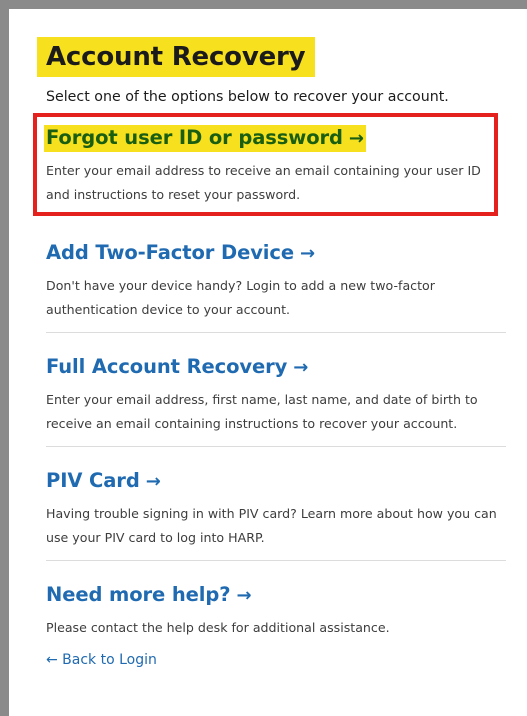 This screenshot has height=716, width=527. What do you see at coordinates (167, 366) in the screenshot?
I see `option-label: Full Account Recovery` at bounding box center [167, 366].